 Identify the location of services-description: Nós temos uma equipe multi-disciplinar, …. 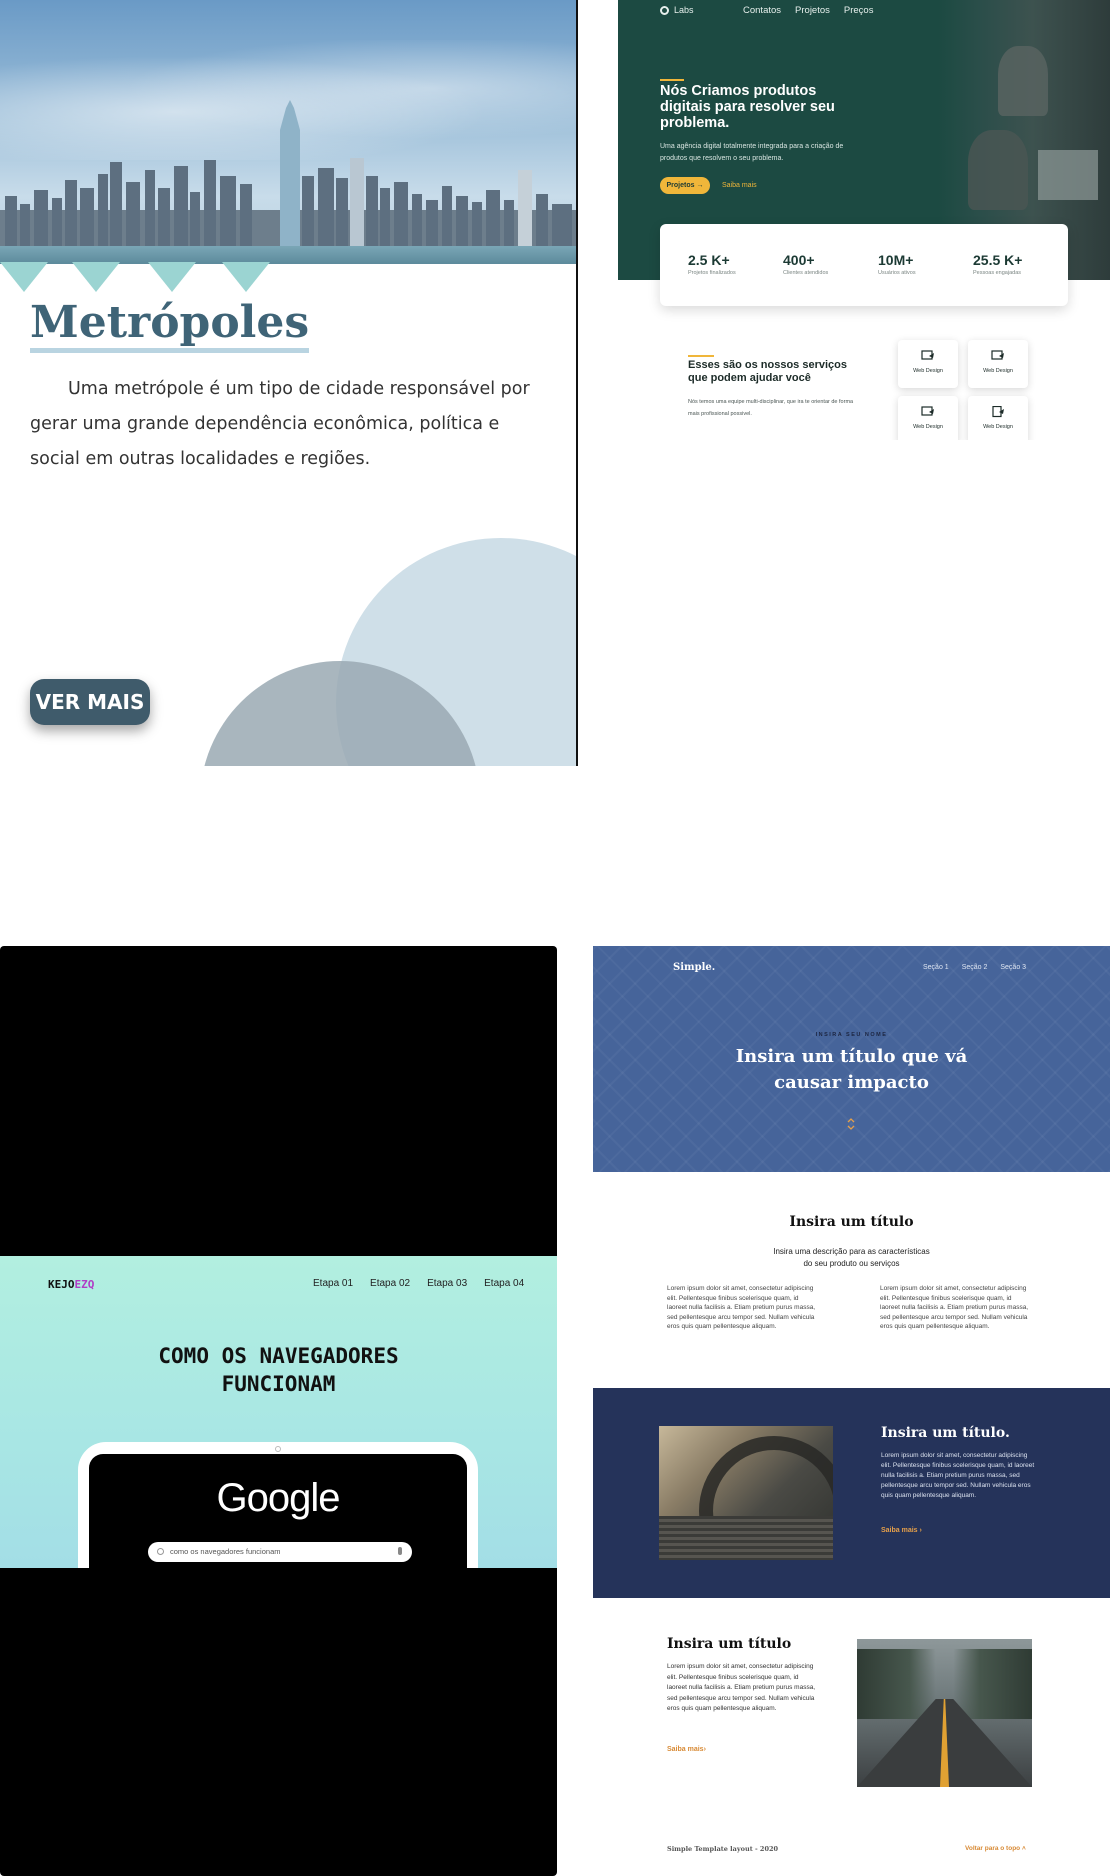
(771, 408).